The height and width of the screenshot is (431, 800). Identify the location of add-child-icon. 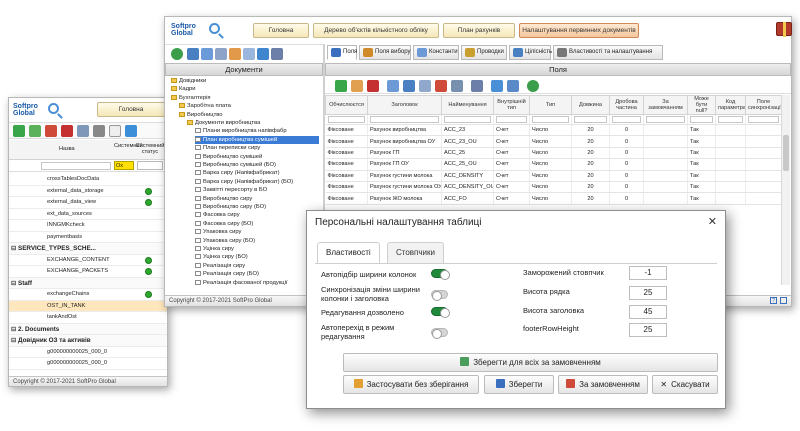
(35, 131).